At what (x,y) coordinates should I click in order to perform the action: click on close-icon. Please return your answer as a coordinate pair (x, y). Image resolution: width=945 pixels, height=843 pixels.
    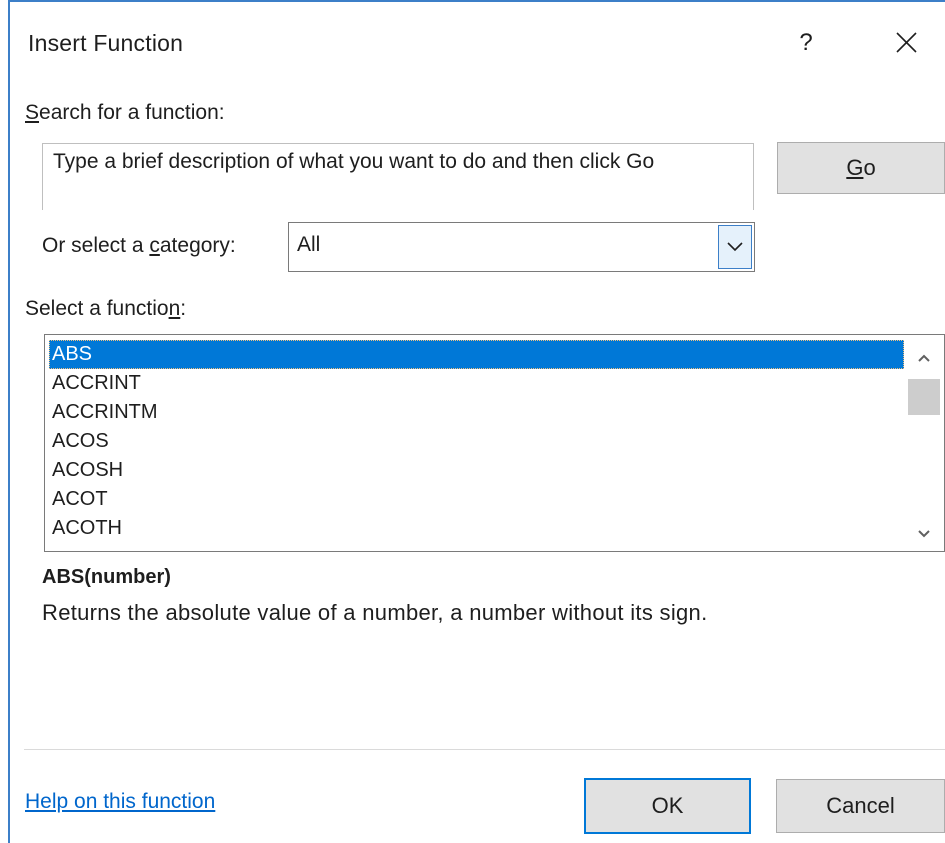
    Looking at the image, I should click on (906, 42).